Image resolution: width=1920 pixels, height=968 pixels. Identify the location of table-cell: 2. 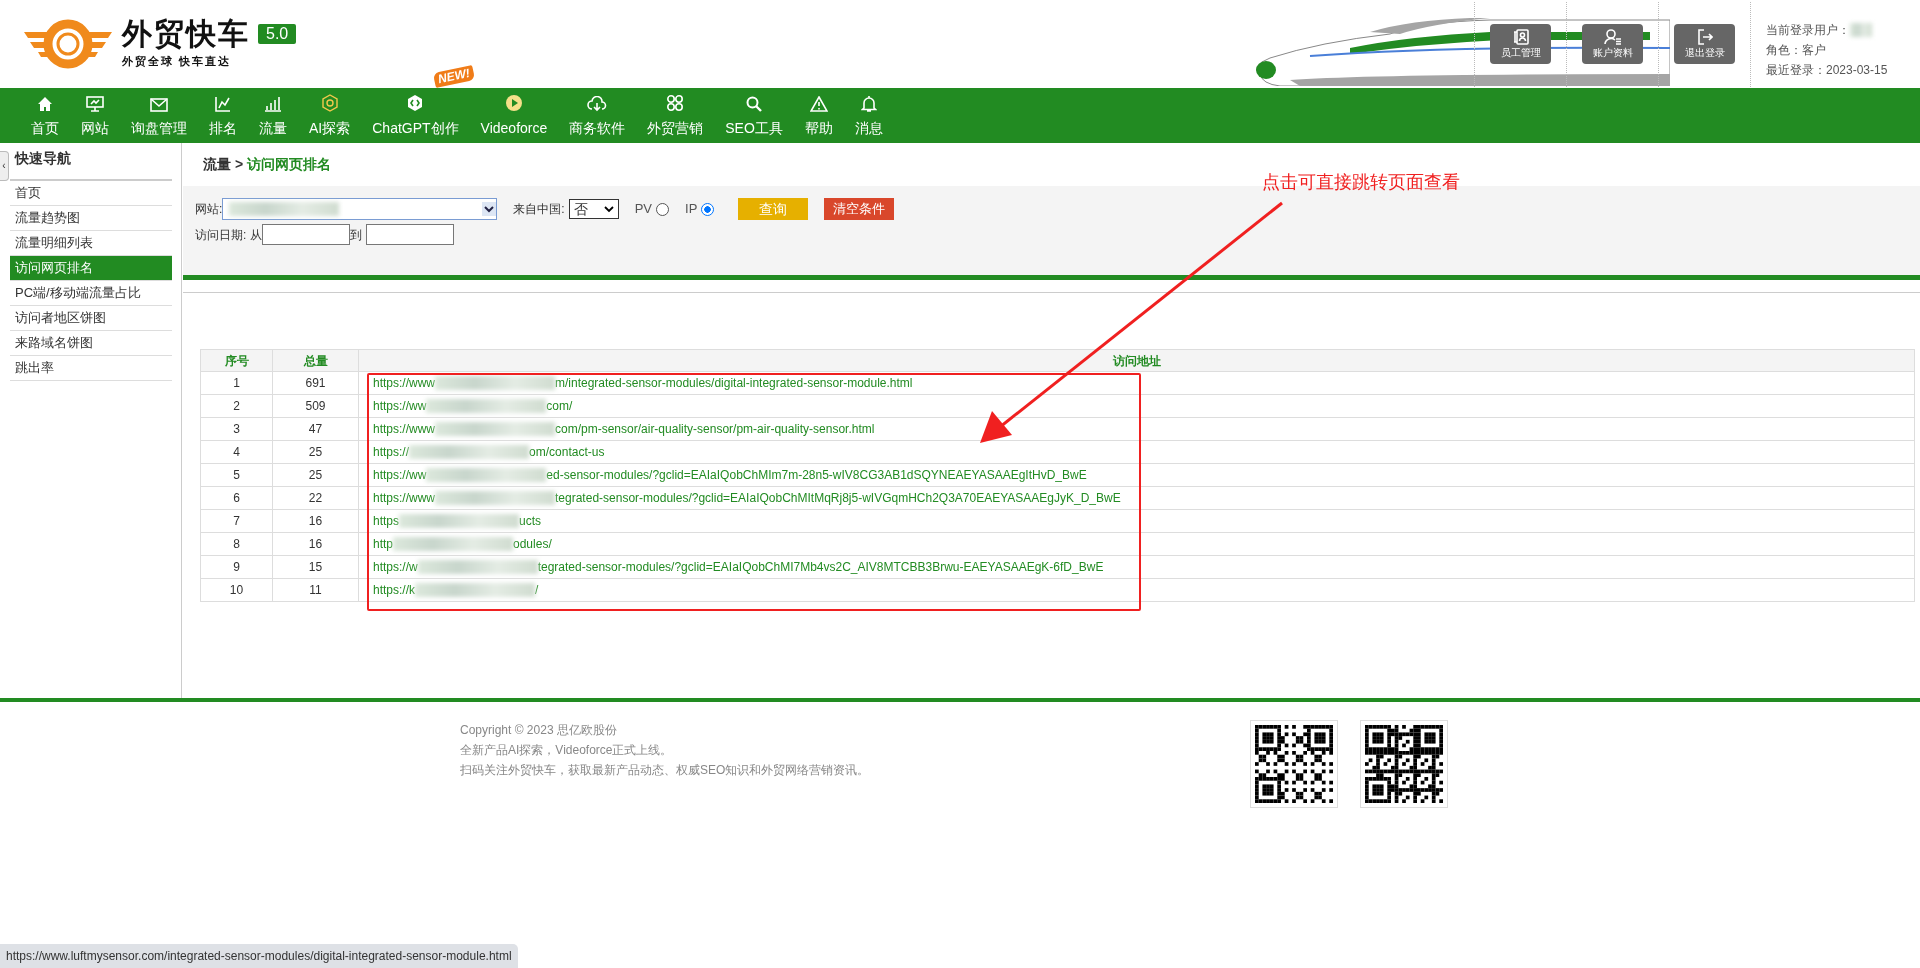
(236, 406).